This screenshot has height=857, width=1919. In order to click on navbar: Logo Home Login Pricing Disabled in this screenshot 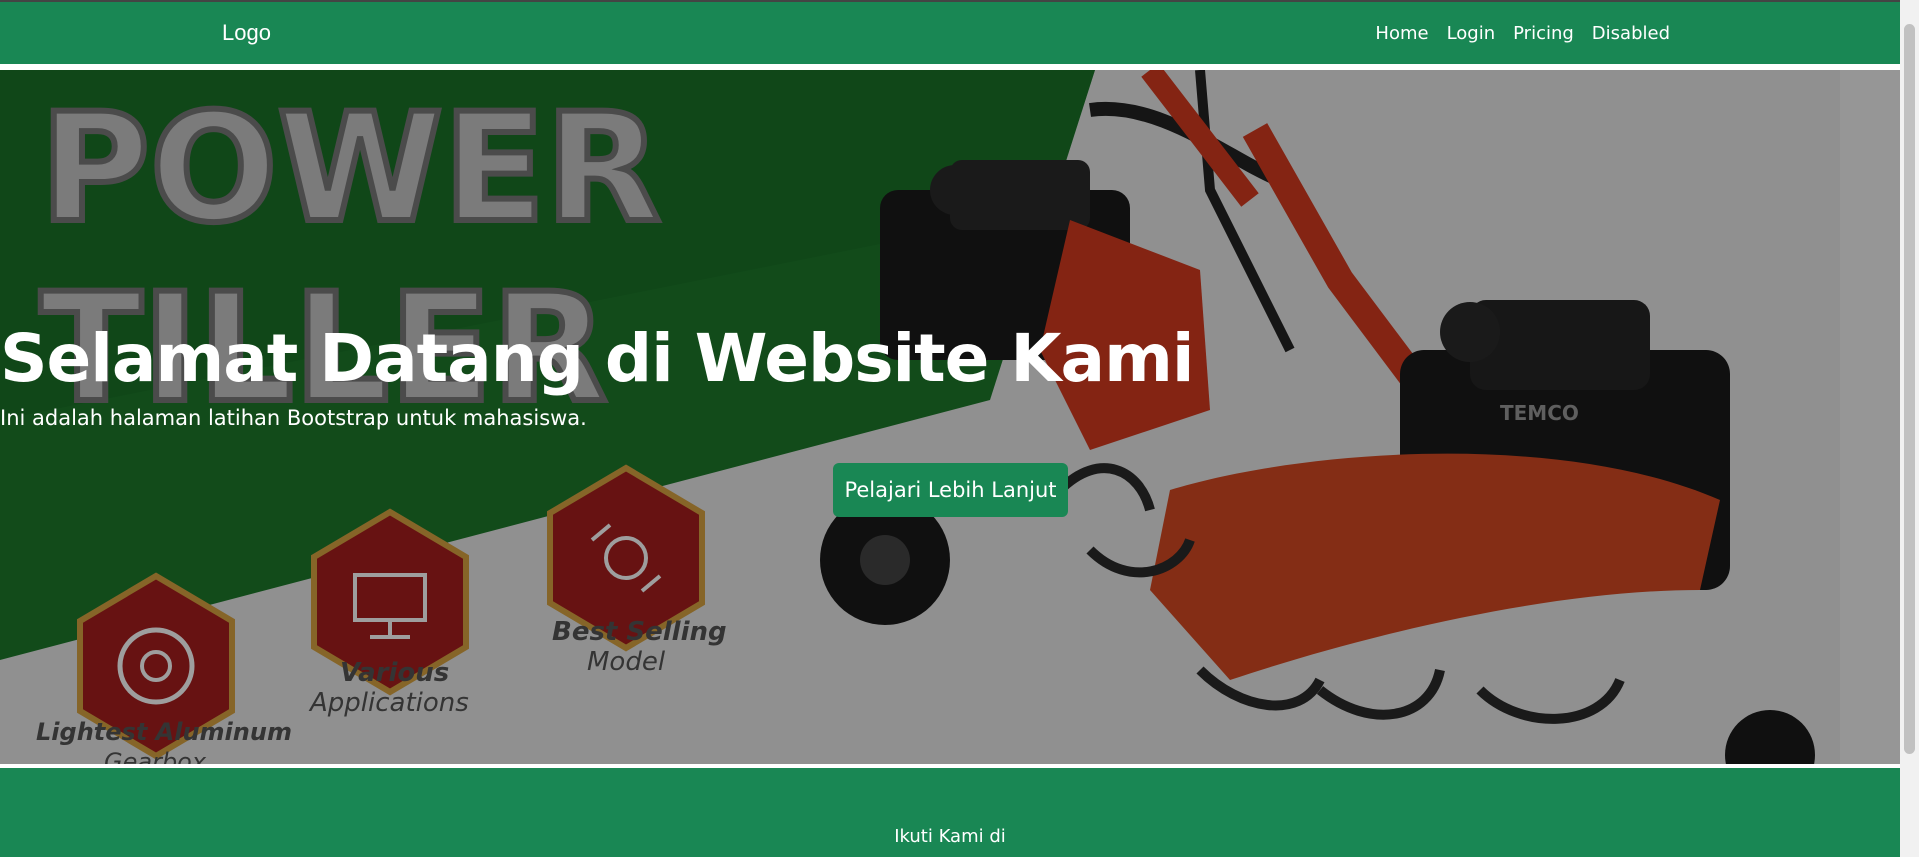, I will do `click(950, 32)`.